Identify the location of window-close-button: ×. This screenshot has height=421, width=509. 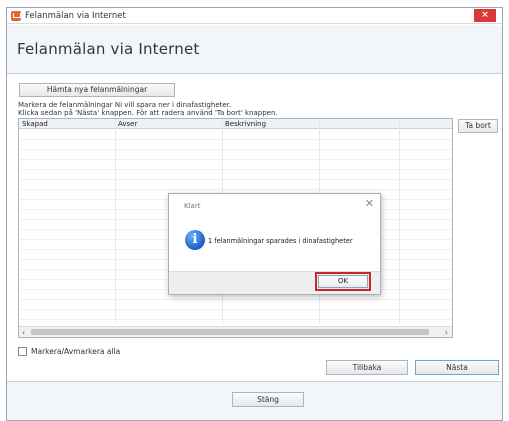
(485, 15).